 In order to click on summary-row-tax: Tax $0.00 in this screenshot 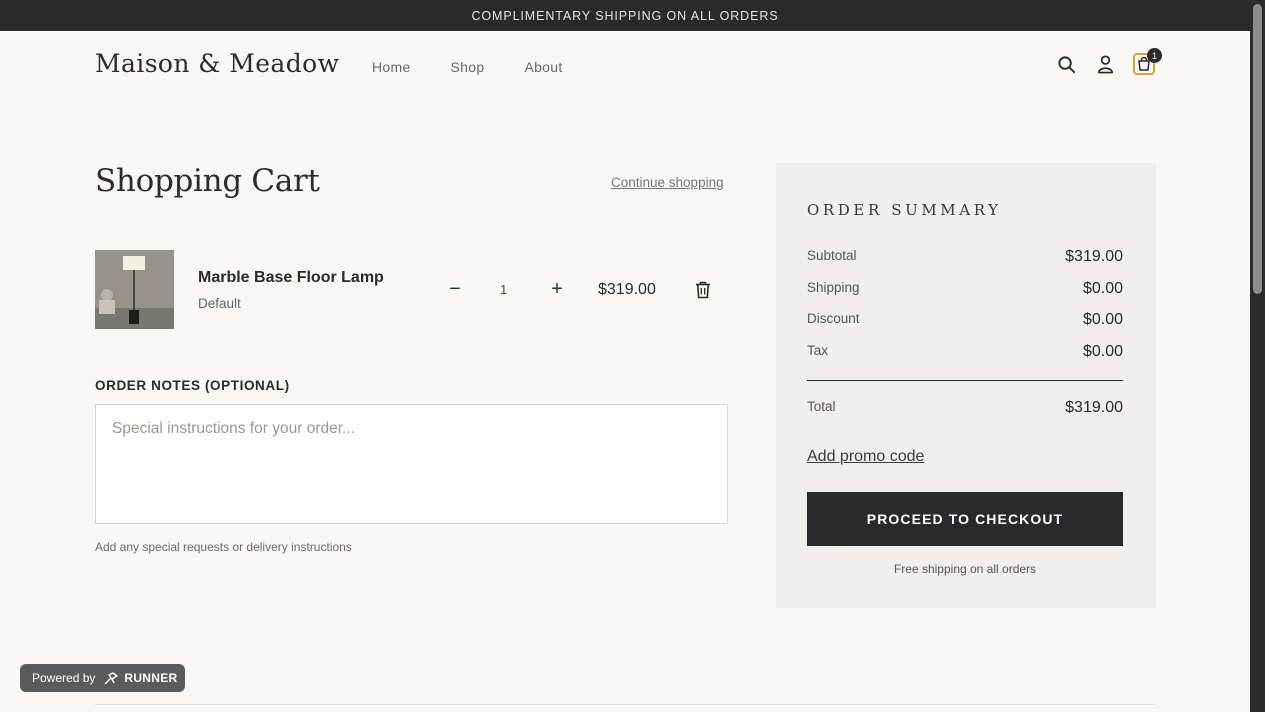, I will do `click(965, 352)`.